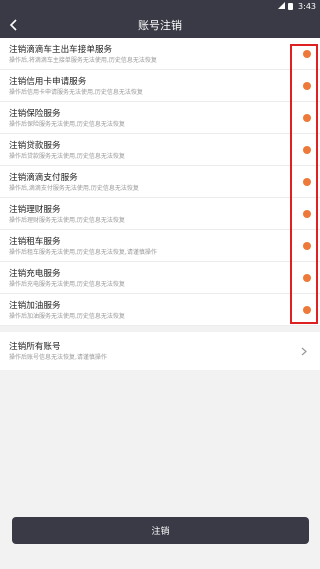  I want to click on service-item-loan: 注销贷款服务 操作后贷款服务无法使用,历史信息无法恢复, so click(160, 150).